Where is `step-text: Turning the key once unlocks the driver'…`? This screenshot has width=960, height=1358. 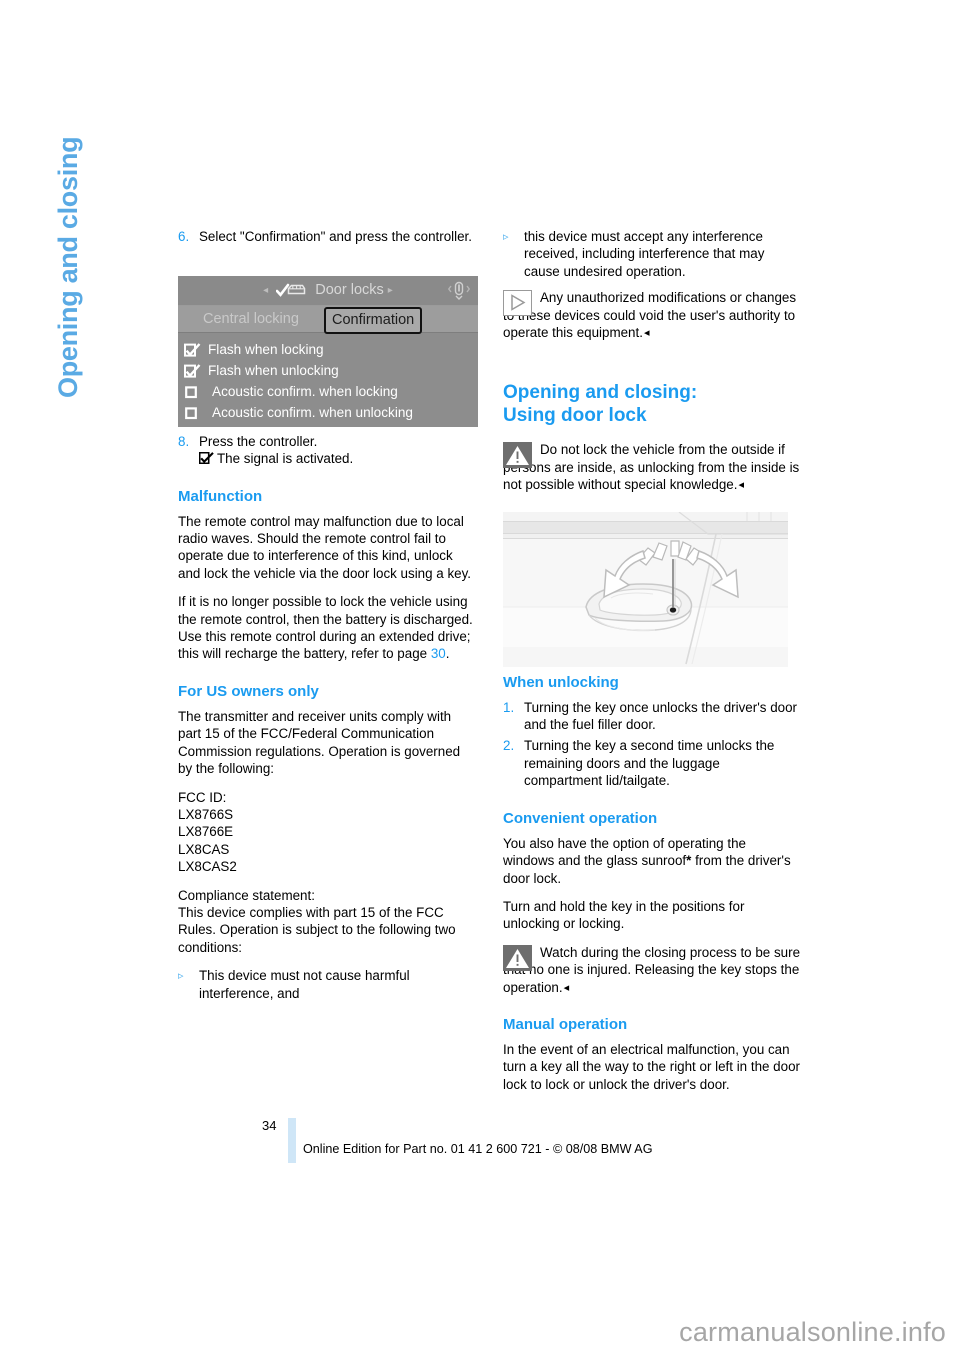 step-text: Turning the key once unlocks the driver'… is located at coordinates (660, 716).